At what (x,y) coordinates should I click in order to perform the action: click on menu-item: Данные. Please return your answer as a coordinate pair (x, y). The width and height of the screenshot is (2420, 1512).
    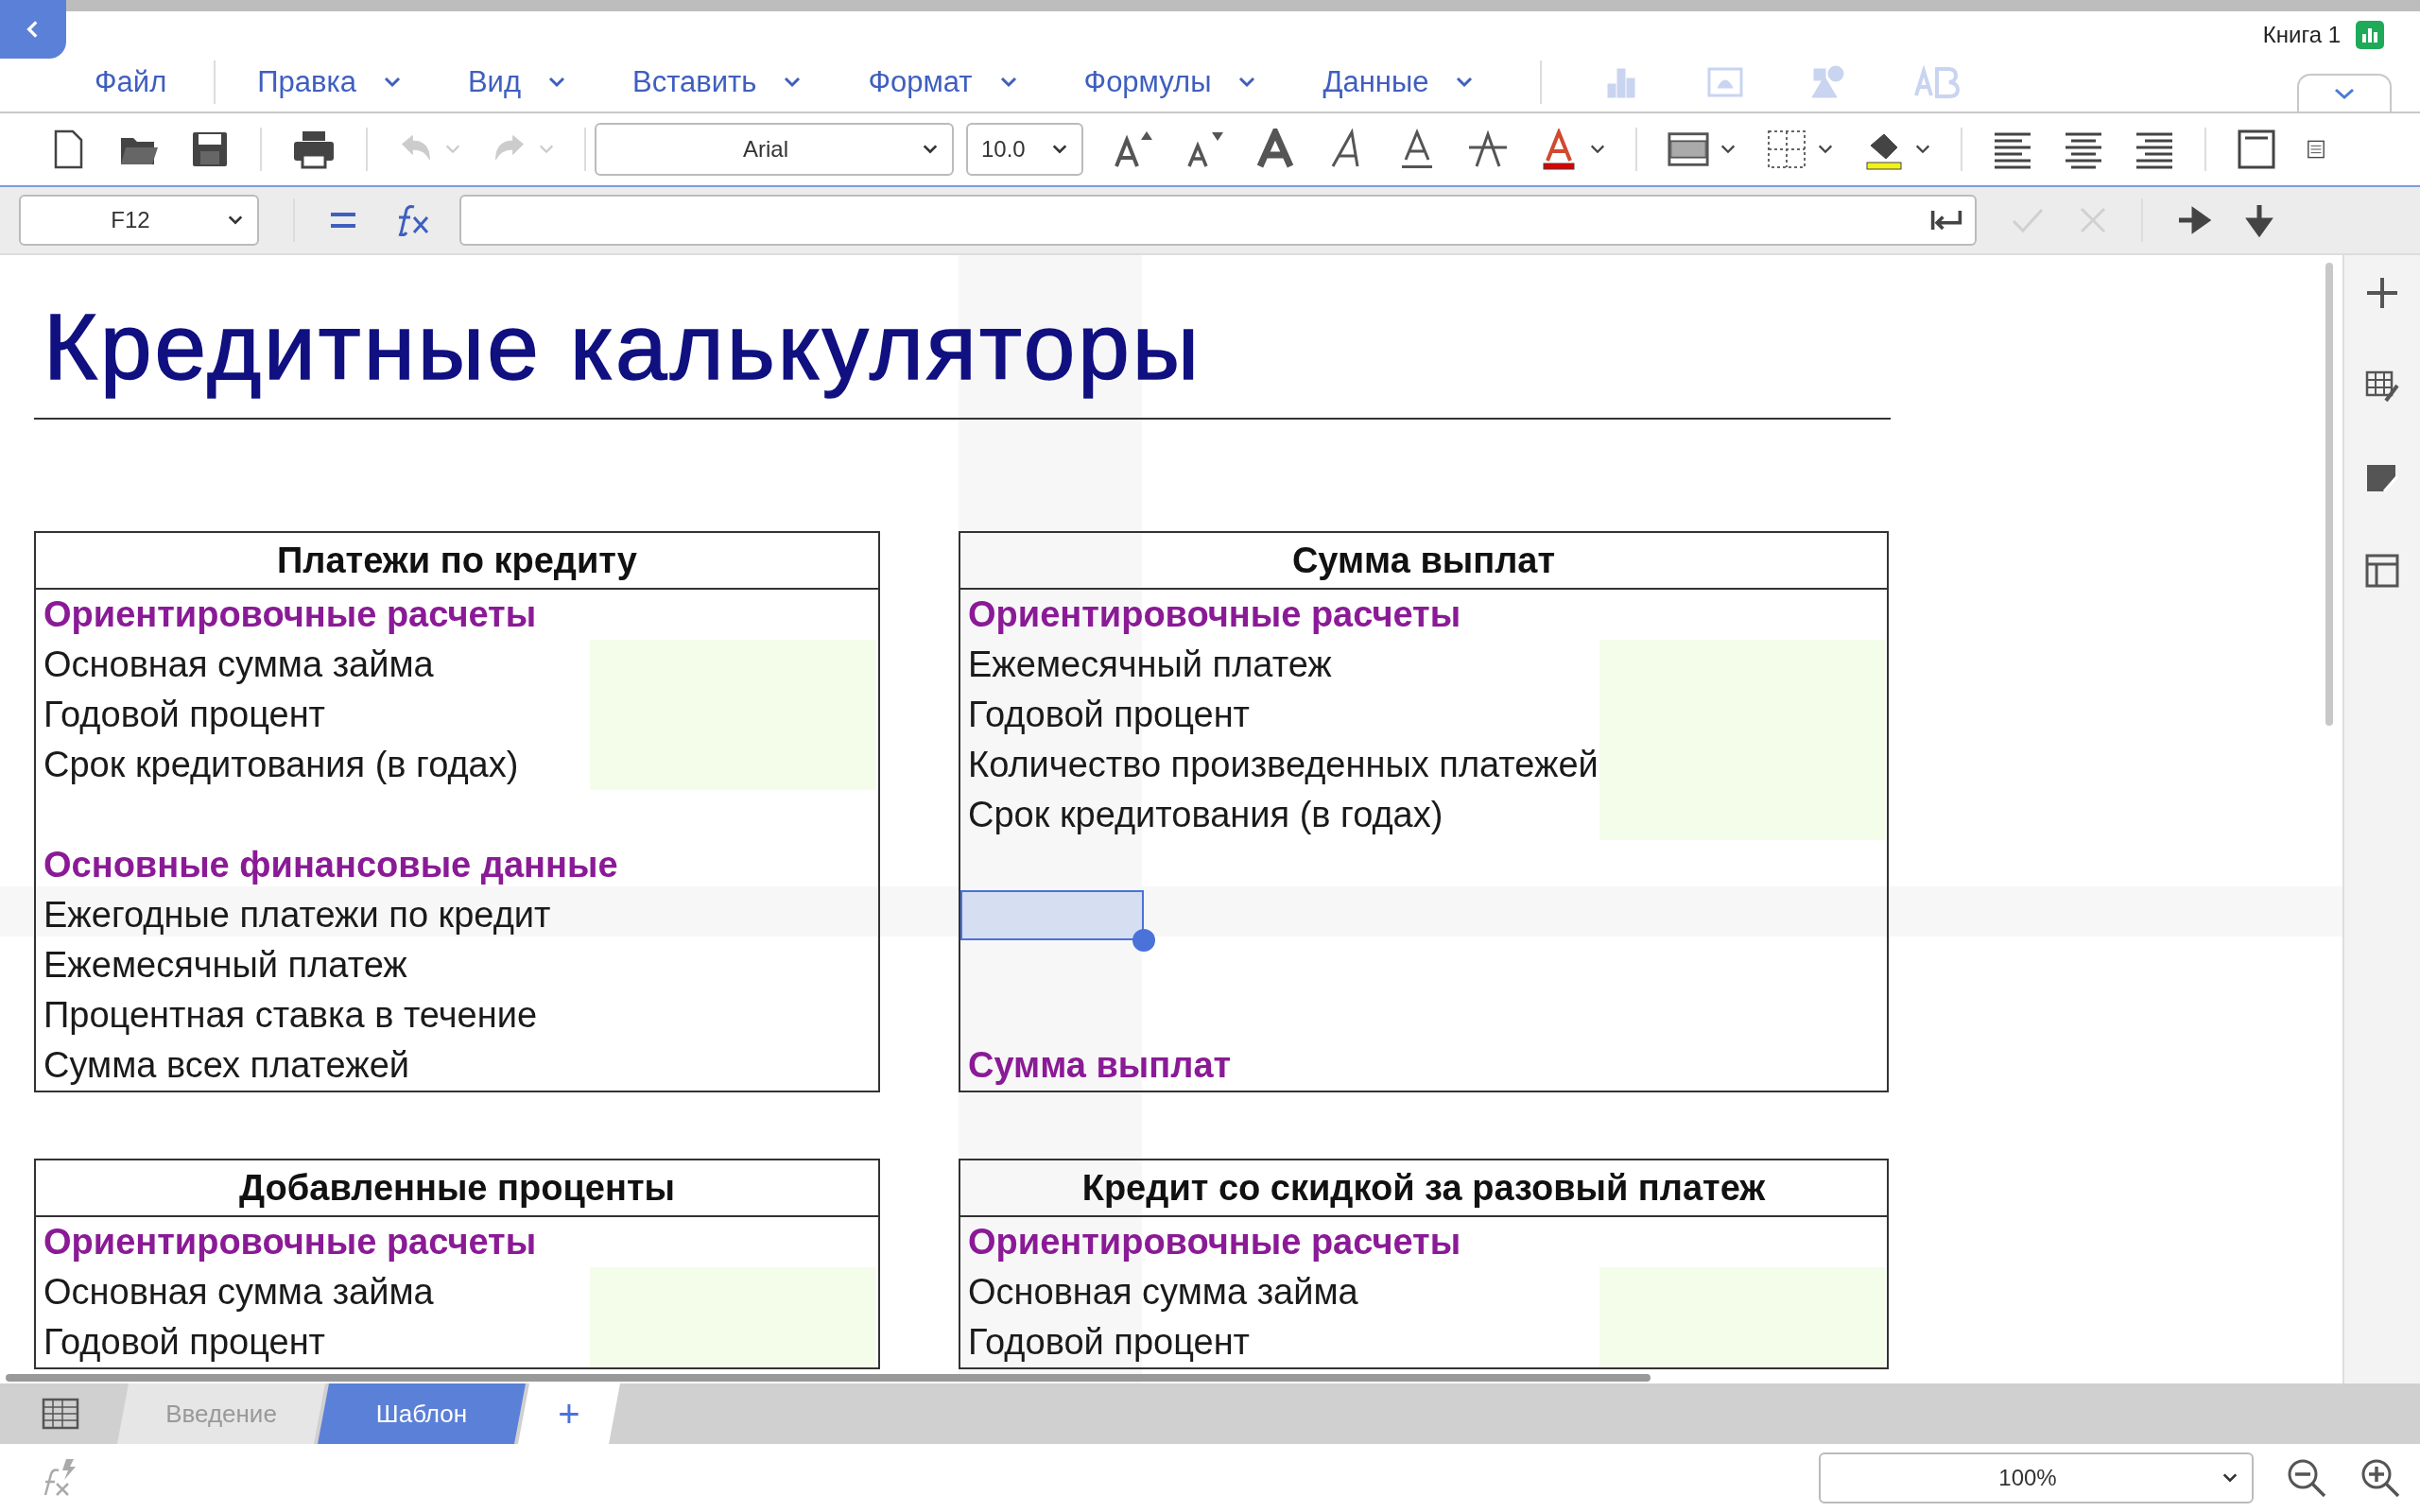
    Looking at the image, I should click on (1398, 82).